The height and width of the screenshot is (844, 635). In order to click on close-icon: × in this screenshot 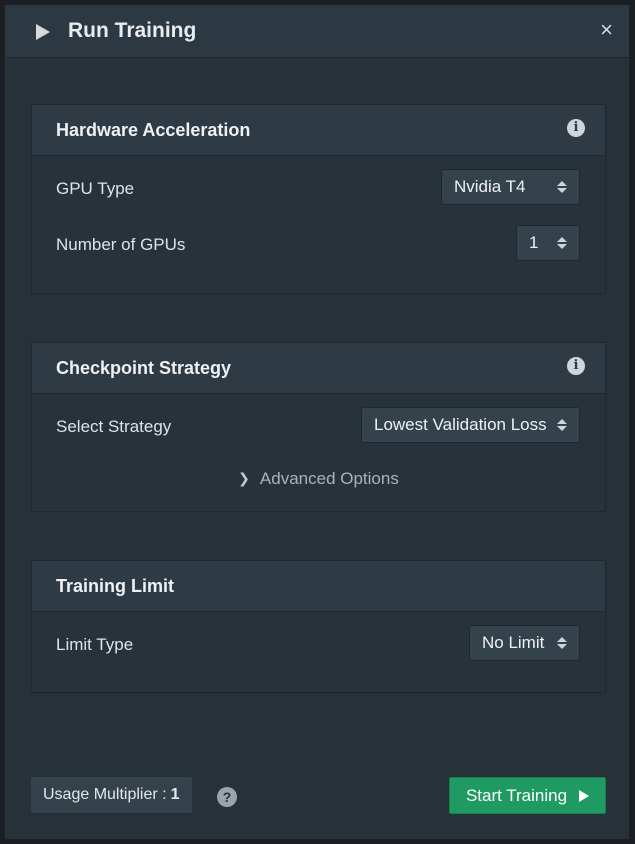, I will do `click(606, 30)`.